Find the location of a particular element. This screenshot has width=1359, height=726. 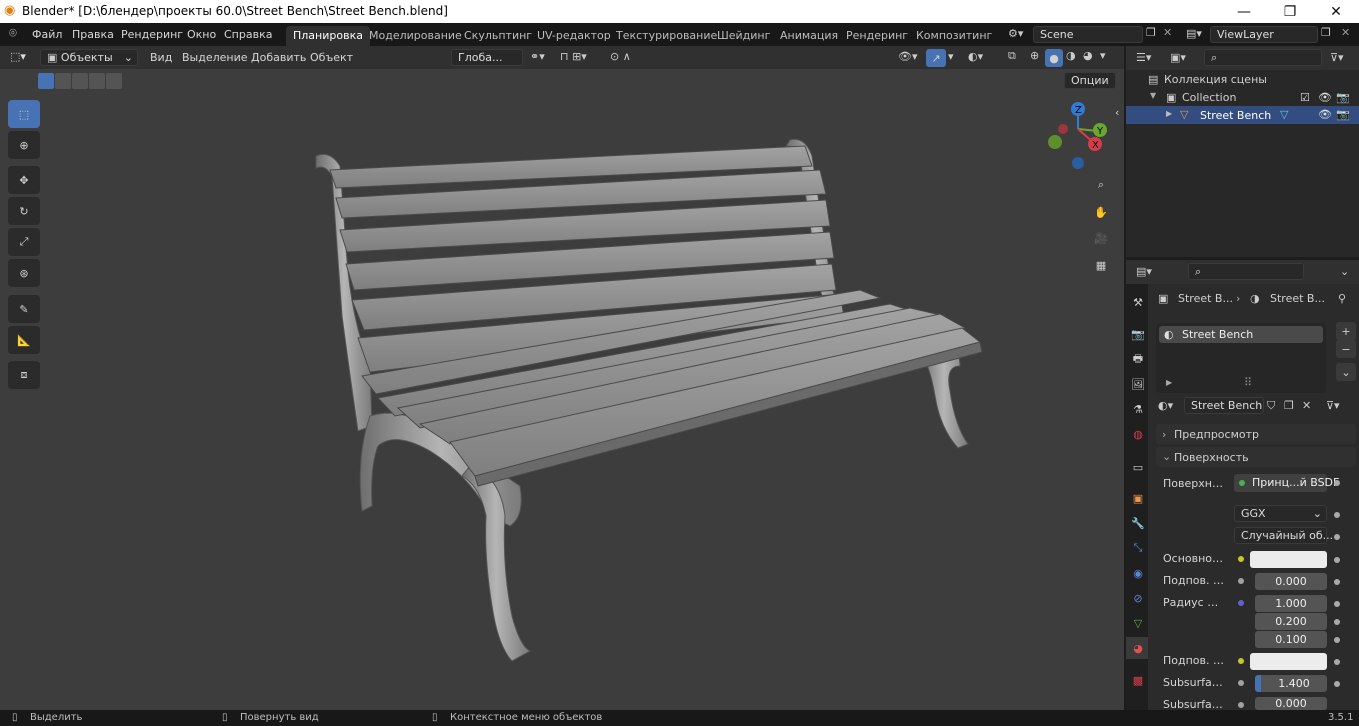

material-preview-icon: ◑ is located at coordinates (1071, 55).